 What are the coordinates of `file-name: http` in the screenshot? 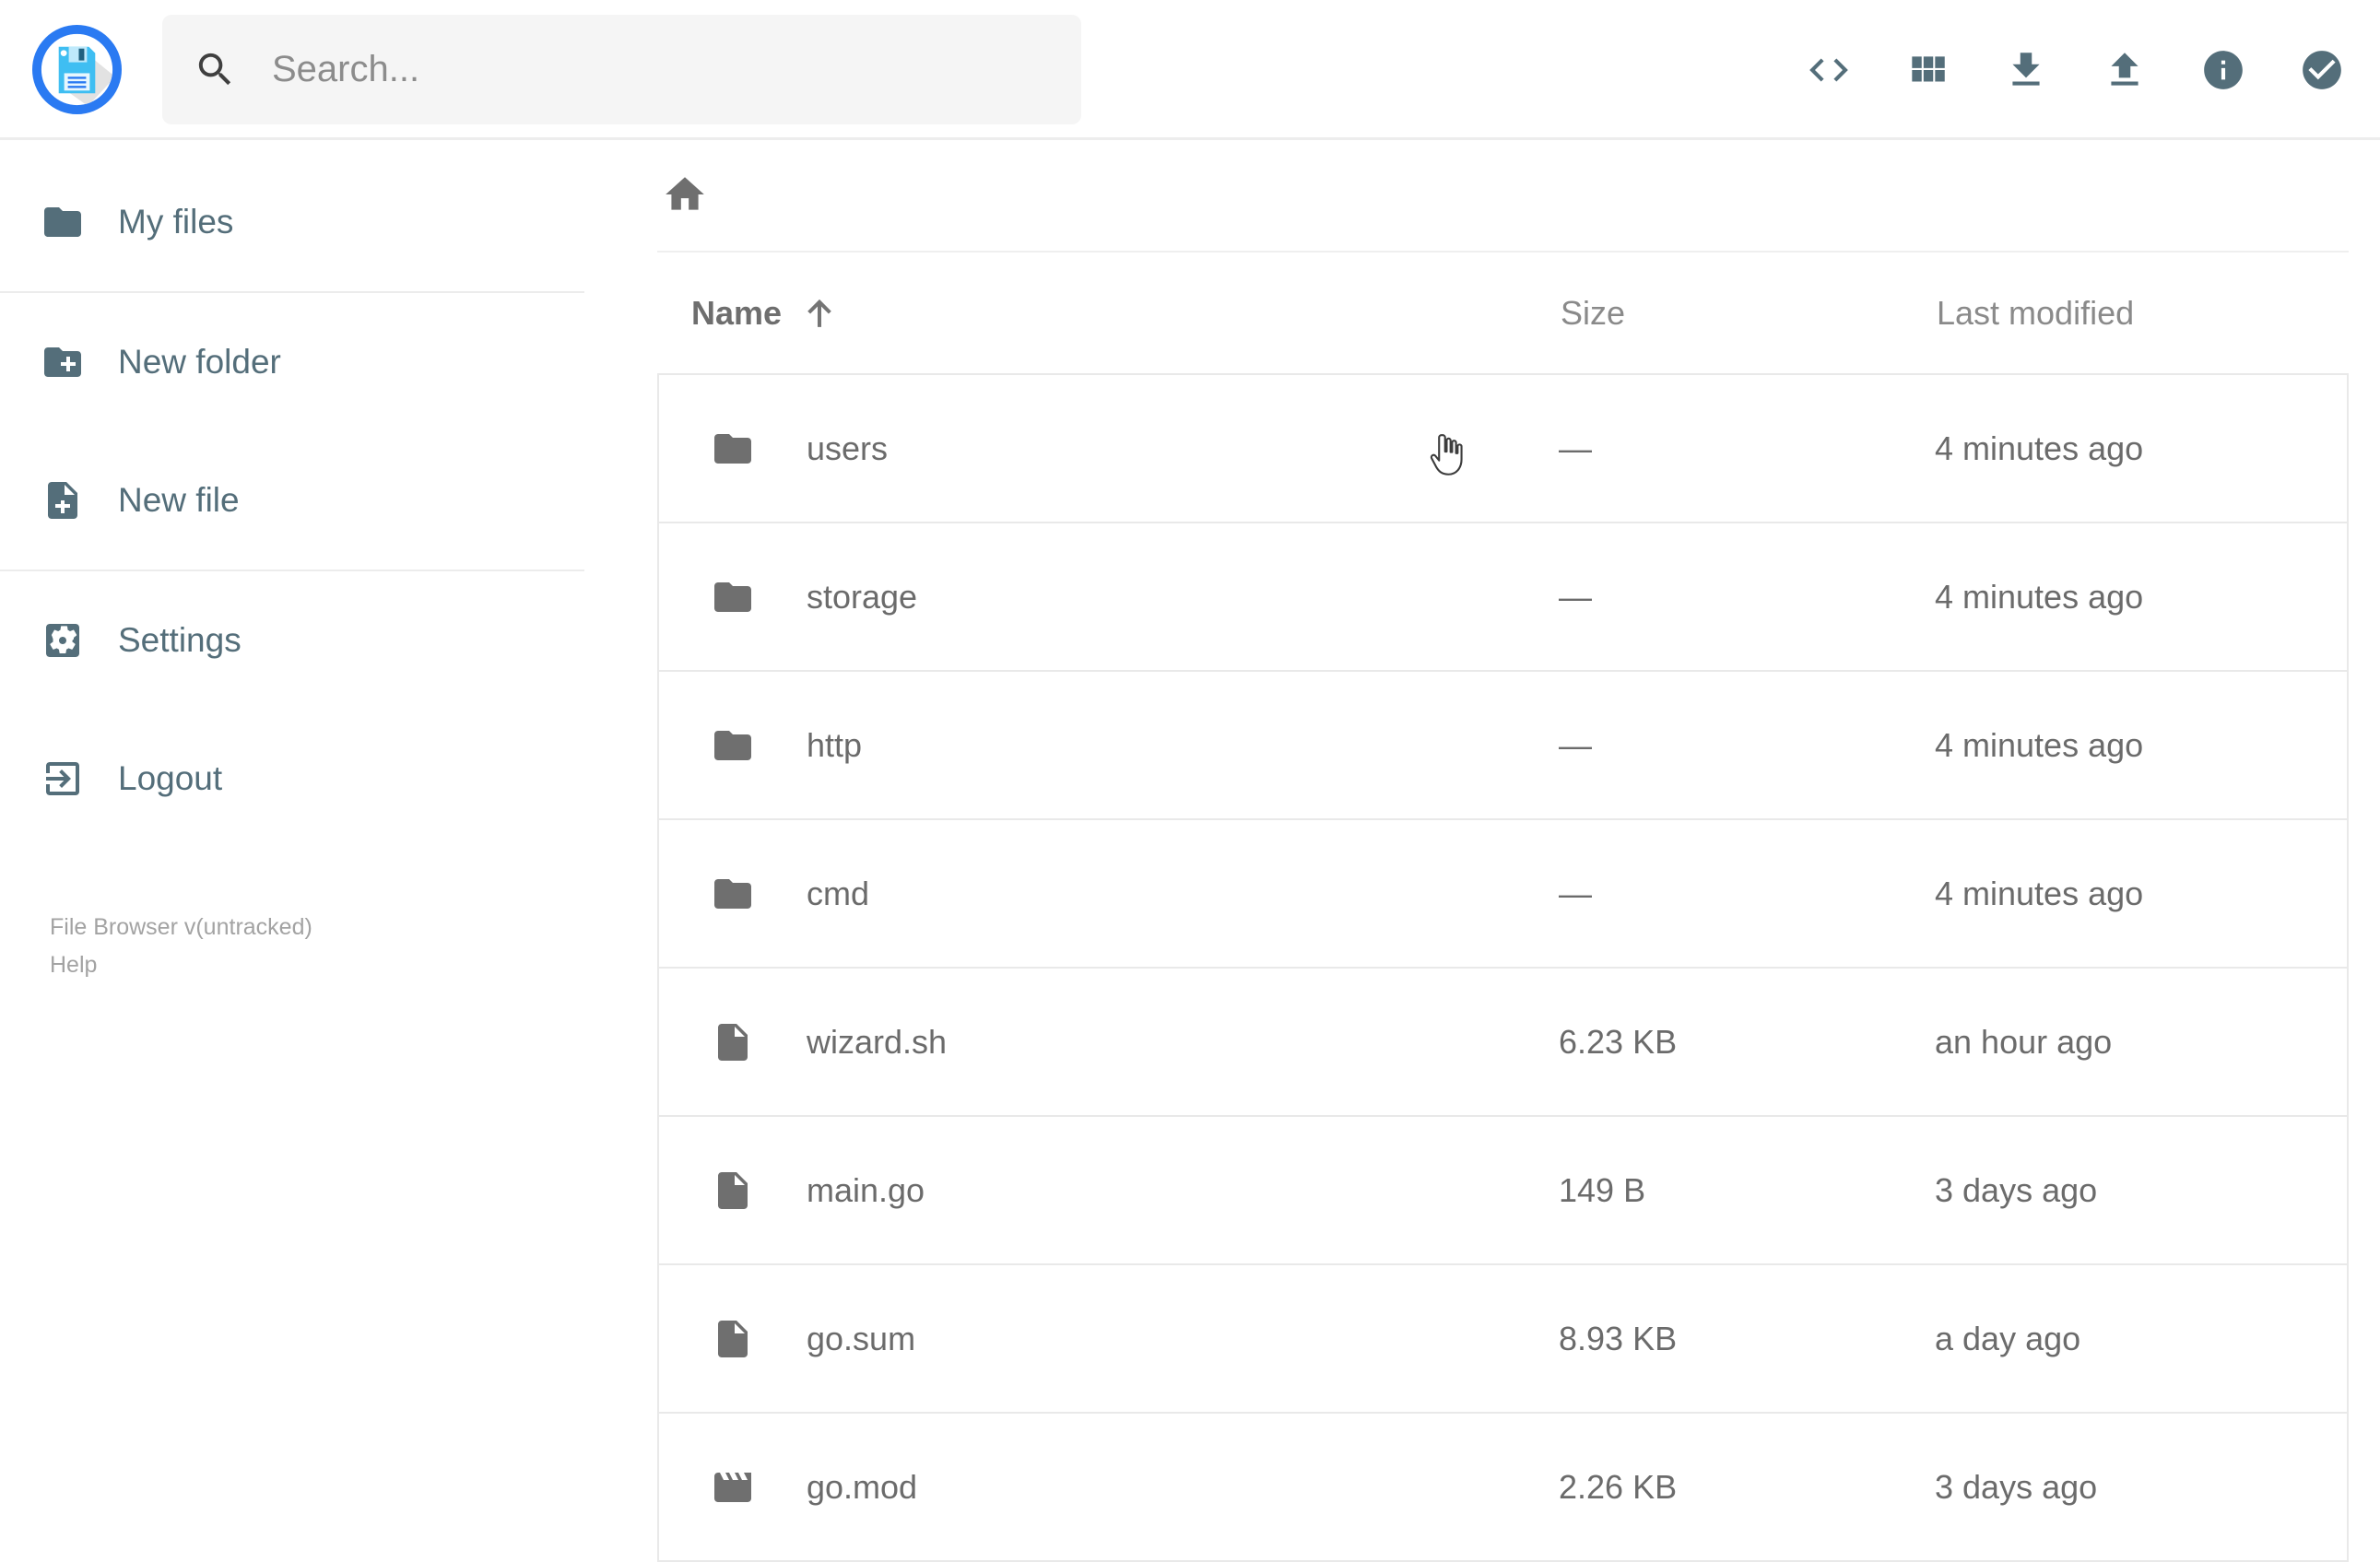 It's located at (835, 744).